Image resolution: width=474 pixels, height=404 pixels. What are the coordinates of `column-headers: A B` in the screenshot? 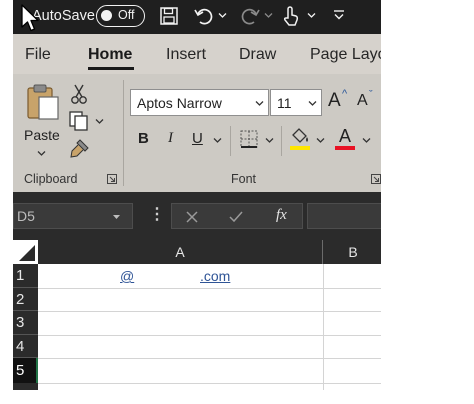 It's located at (197, 252).